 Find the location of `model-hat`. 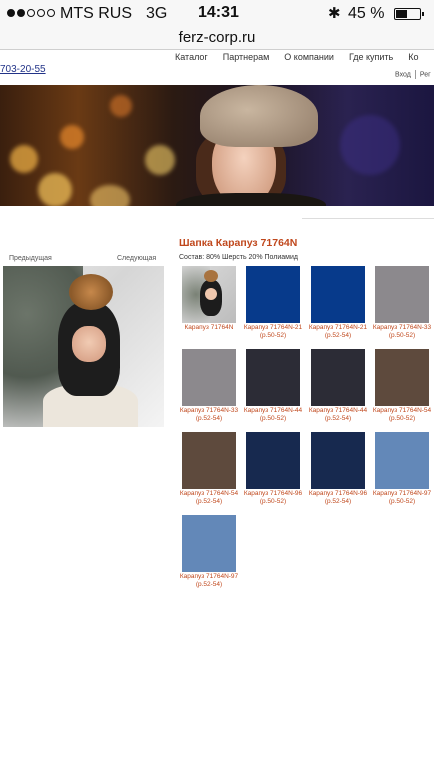

model-hat is located at coordinates (259, 116).